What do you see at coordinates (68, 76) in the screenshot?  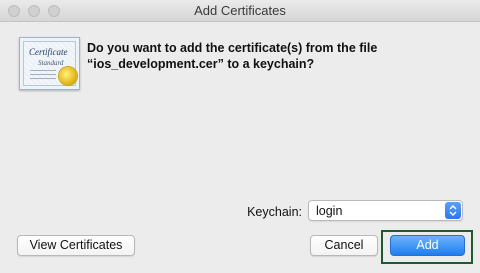 I see `seal-icon` at bounding box center [68, 76].